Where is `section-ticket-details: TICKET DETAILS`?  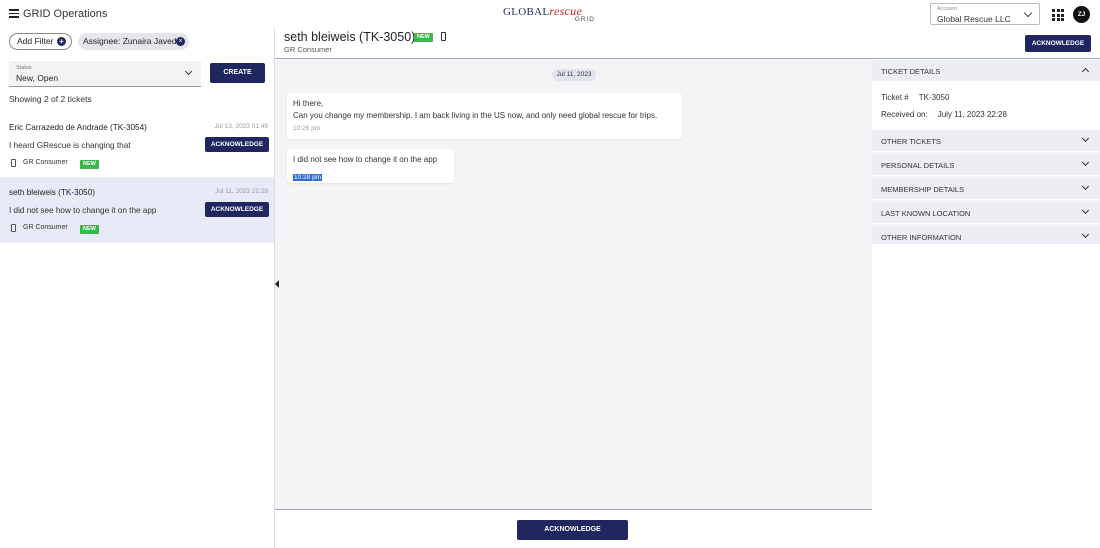 section-ticket-details: TICKET DETAILS is located at coordinates (986, 71).